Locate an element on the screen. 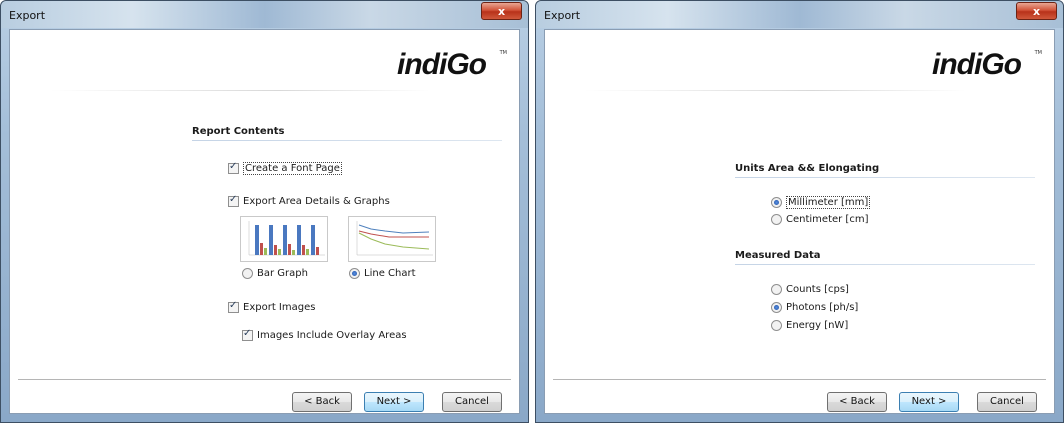 This screenshot has height=423, width=1064. line-chart-thumbnail is located at coordinates (392, 239).